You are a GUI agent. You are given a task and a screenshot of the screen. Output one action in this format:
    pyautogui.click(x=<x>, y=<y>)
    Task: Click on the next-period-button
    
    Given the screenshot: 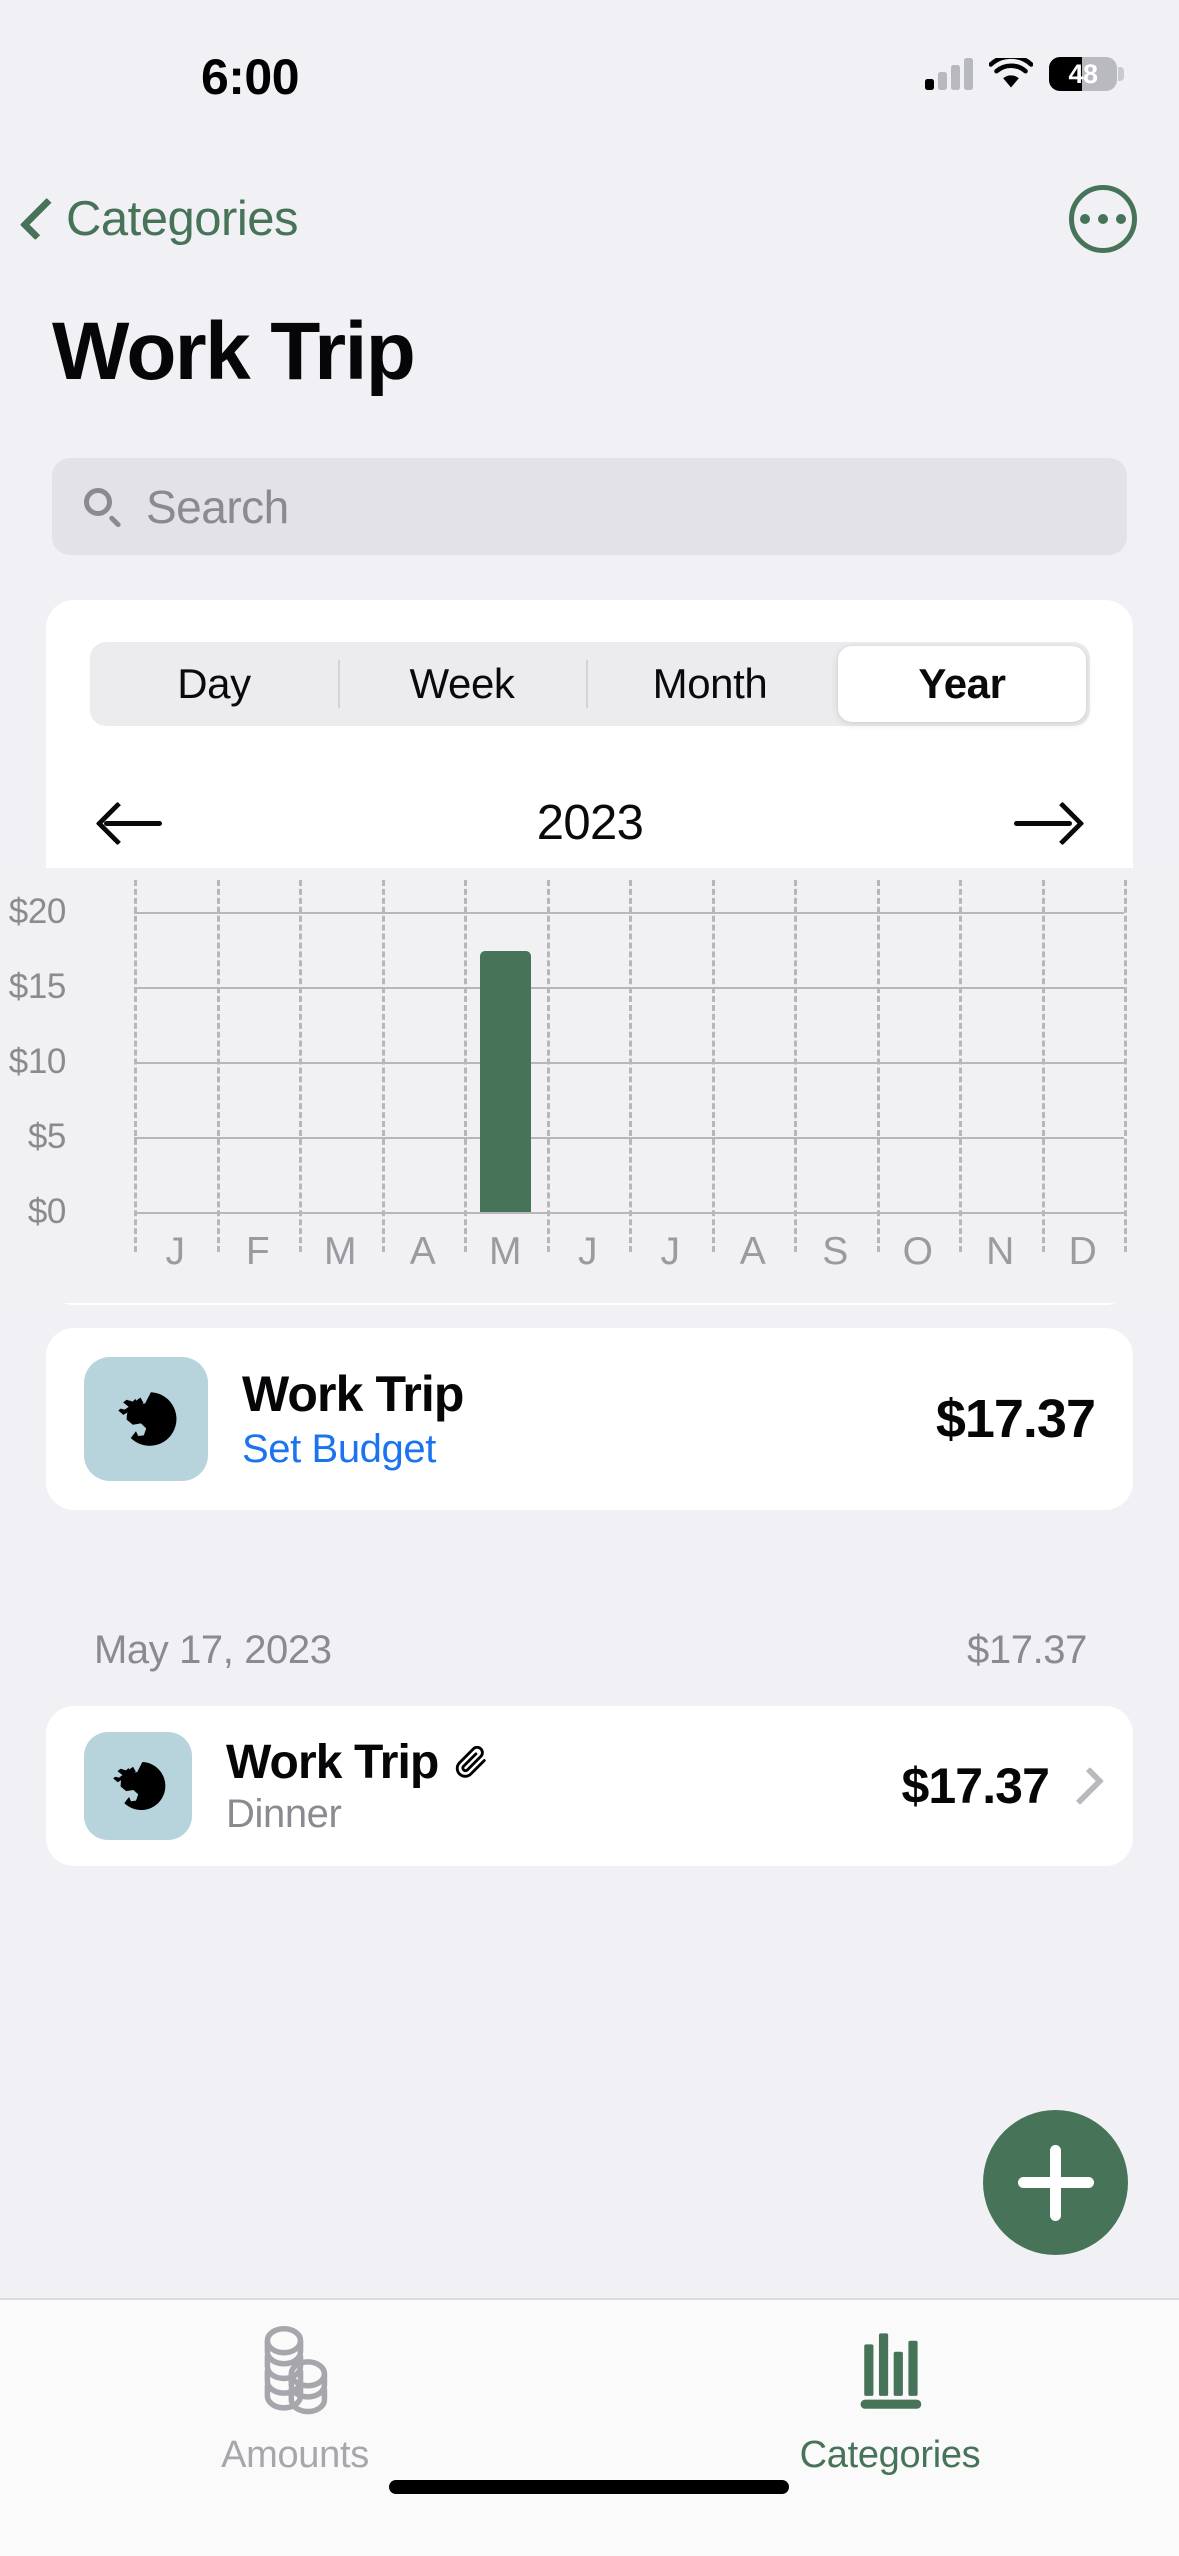 What is the action you would take?
    pyautogui.click(x=1045, y=823)
    